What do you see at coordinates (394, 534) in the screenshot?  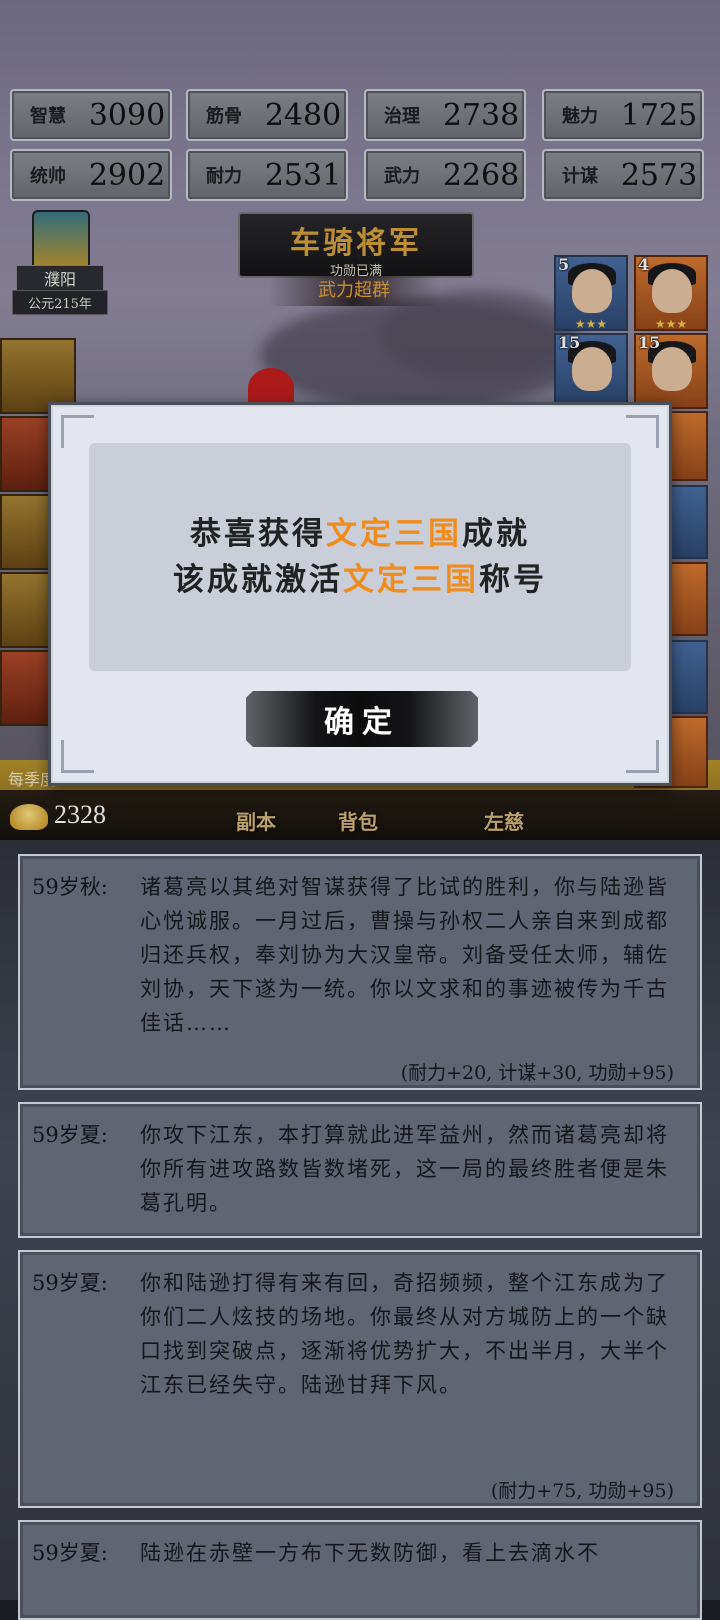 I see `achievement-name: 文定三国` at bounding box center [394, 534].